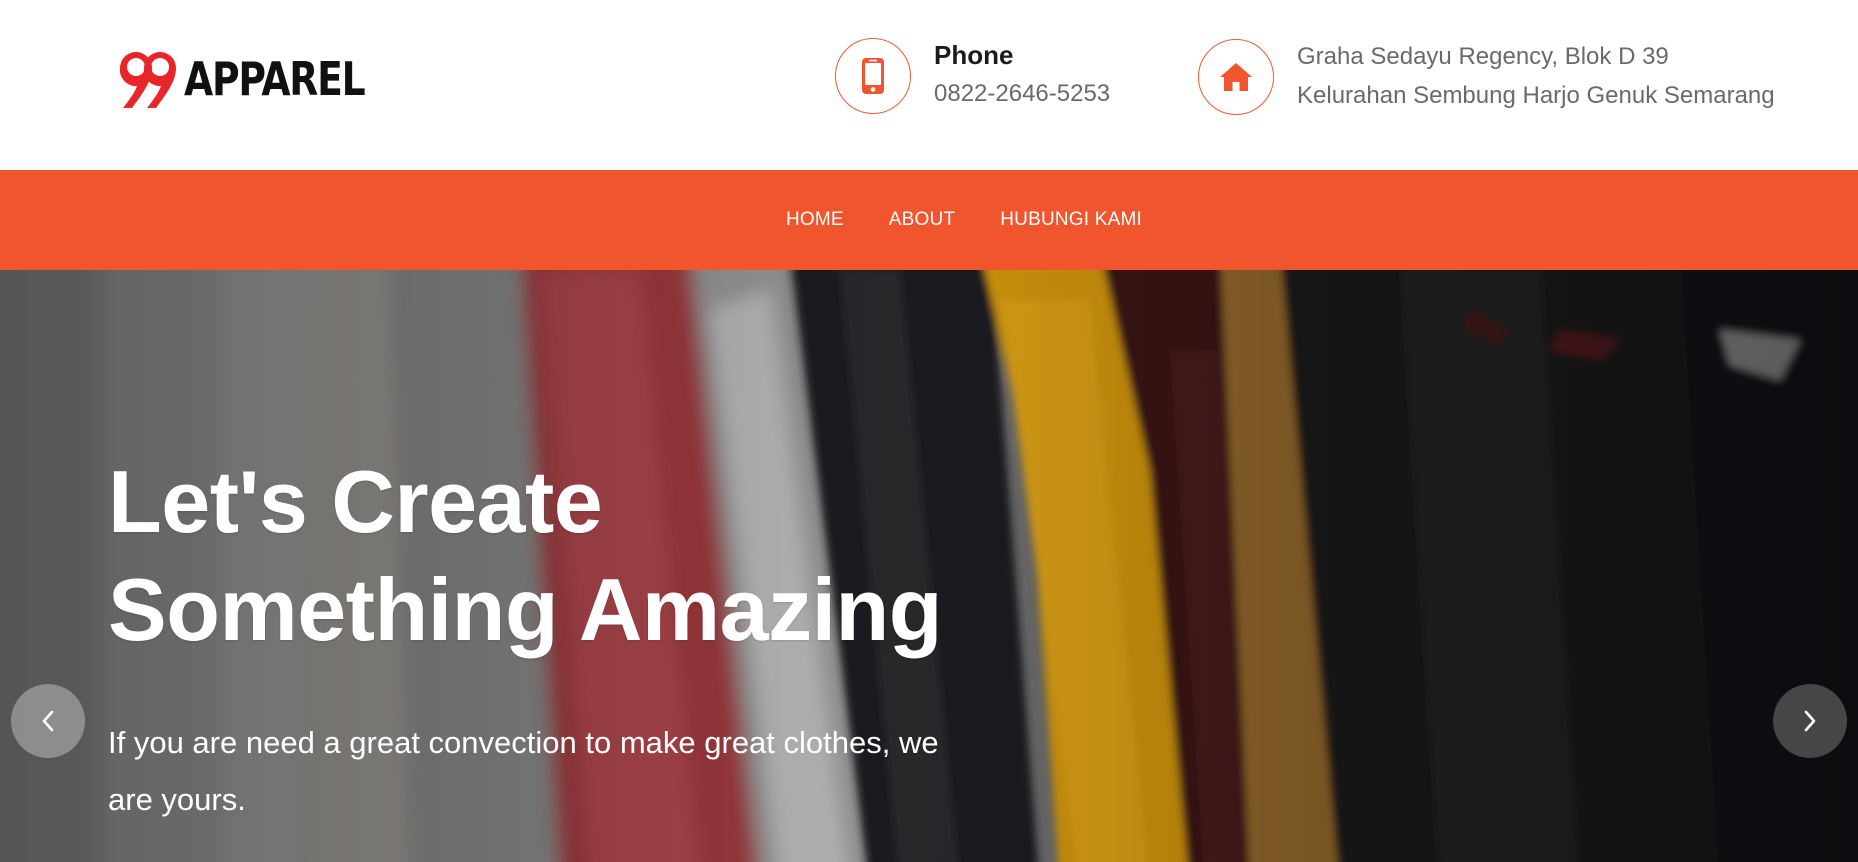 Image resolution: width=1858 pixels, height=862 pixels. I want to click on main-nav: HOME ABOUT HUBUNGI KAMI, so click(929, 220).